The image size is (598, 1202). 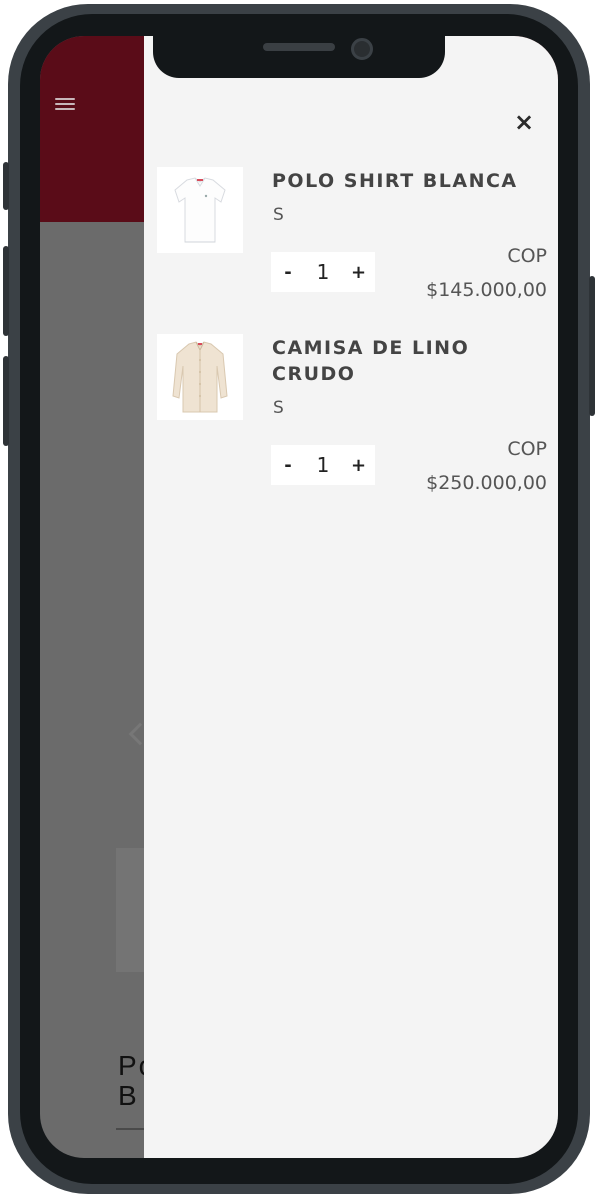 I want to click on item-price: COP $145.000,00, so click(x=467, y=273).